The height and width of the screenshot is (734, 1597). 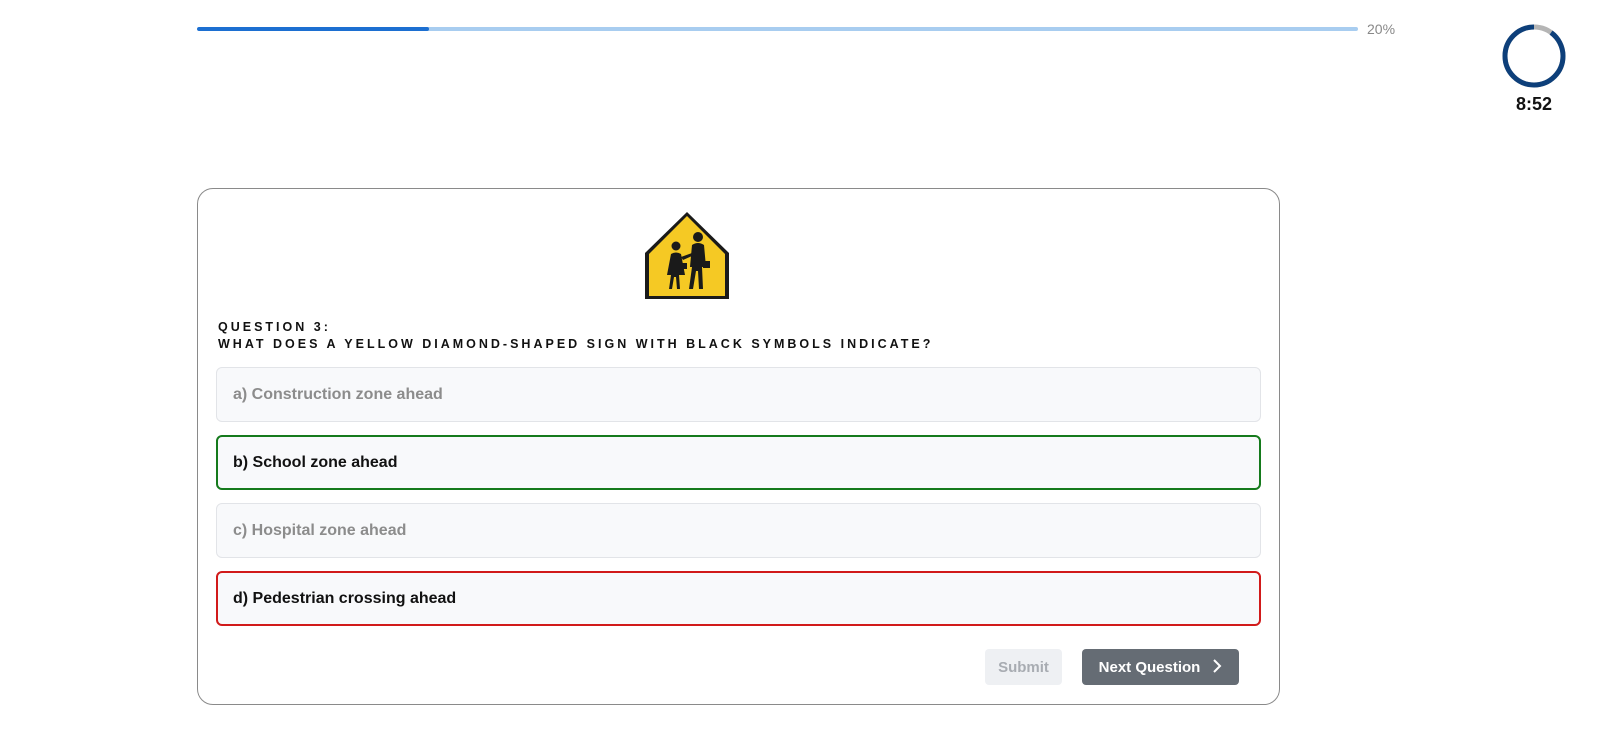 I want to click on option-b: b) School zone ahead, so click(x=738, y=462).